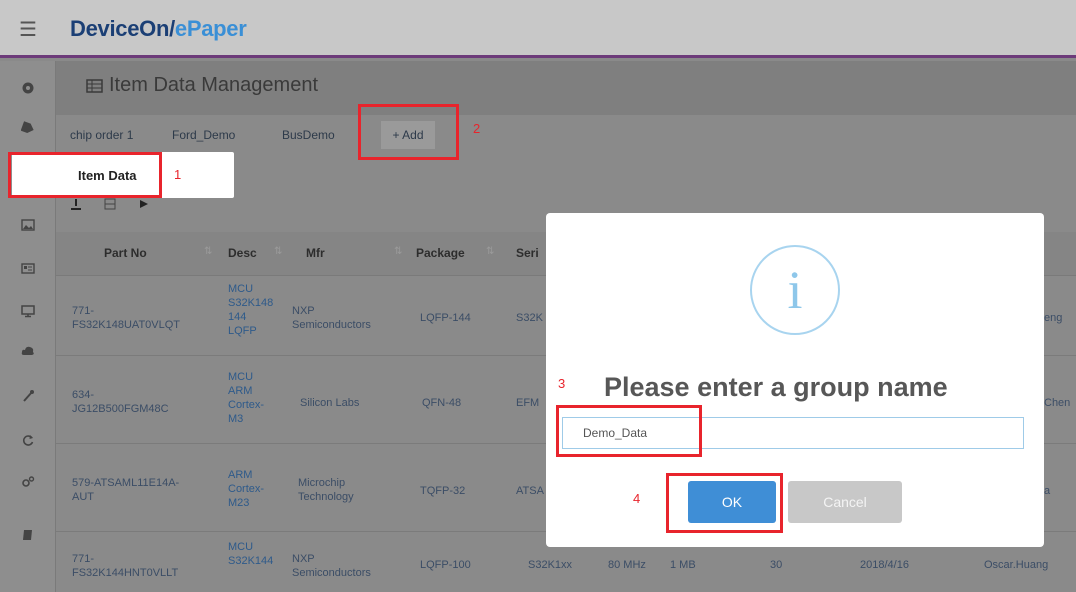 Image resolution: width=1076 pixels, height=592 pixels. What do you see at coordinates (529, 318) in the screenshot?
I see `cell-series: S32K` at bounding box center [529, 318].